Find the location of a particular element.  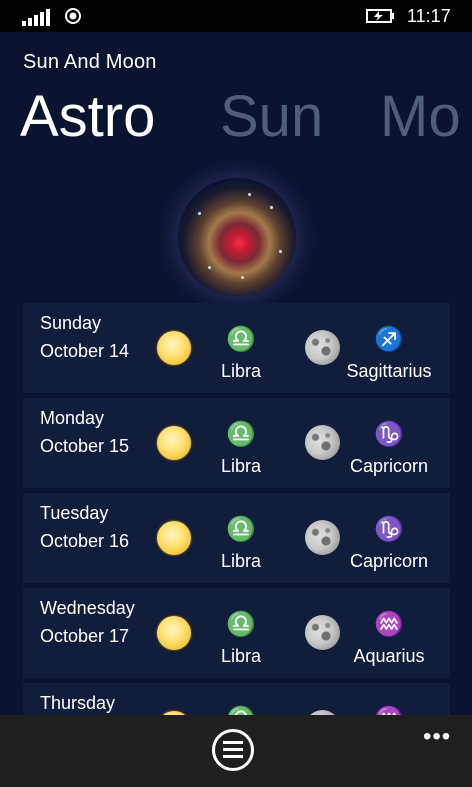

day-row: Sunday October 14 ♎ Libra ♐ Sagittarius is located at coordinates (236, 348).